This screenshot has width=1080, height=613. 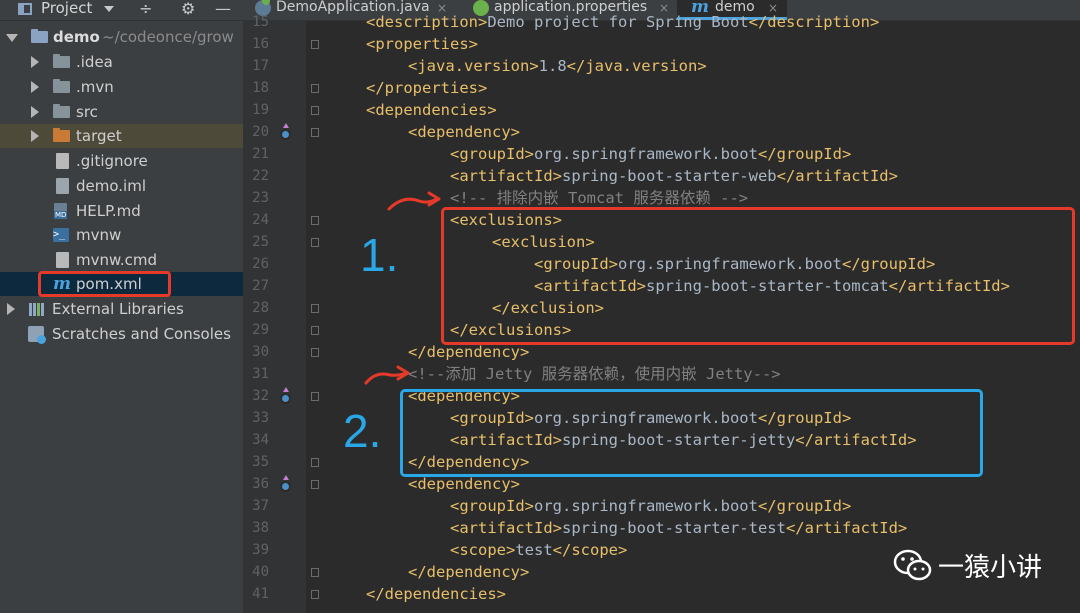 I want to click on line-number: 28, so click(x=260, y=308).